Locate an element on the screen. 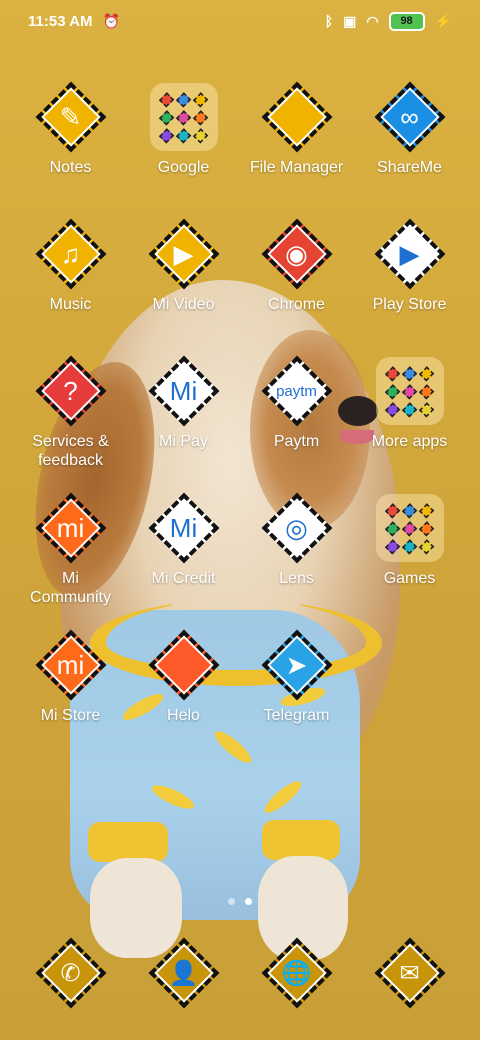 The image size is (480, 1040). app-label: Paytm is located at coordinates (296, 441).